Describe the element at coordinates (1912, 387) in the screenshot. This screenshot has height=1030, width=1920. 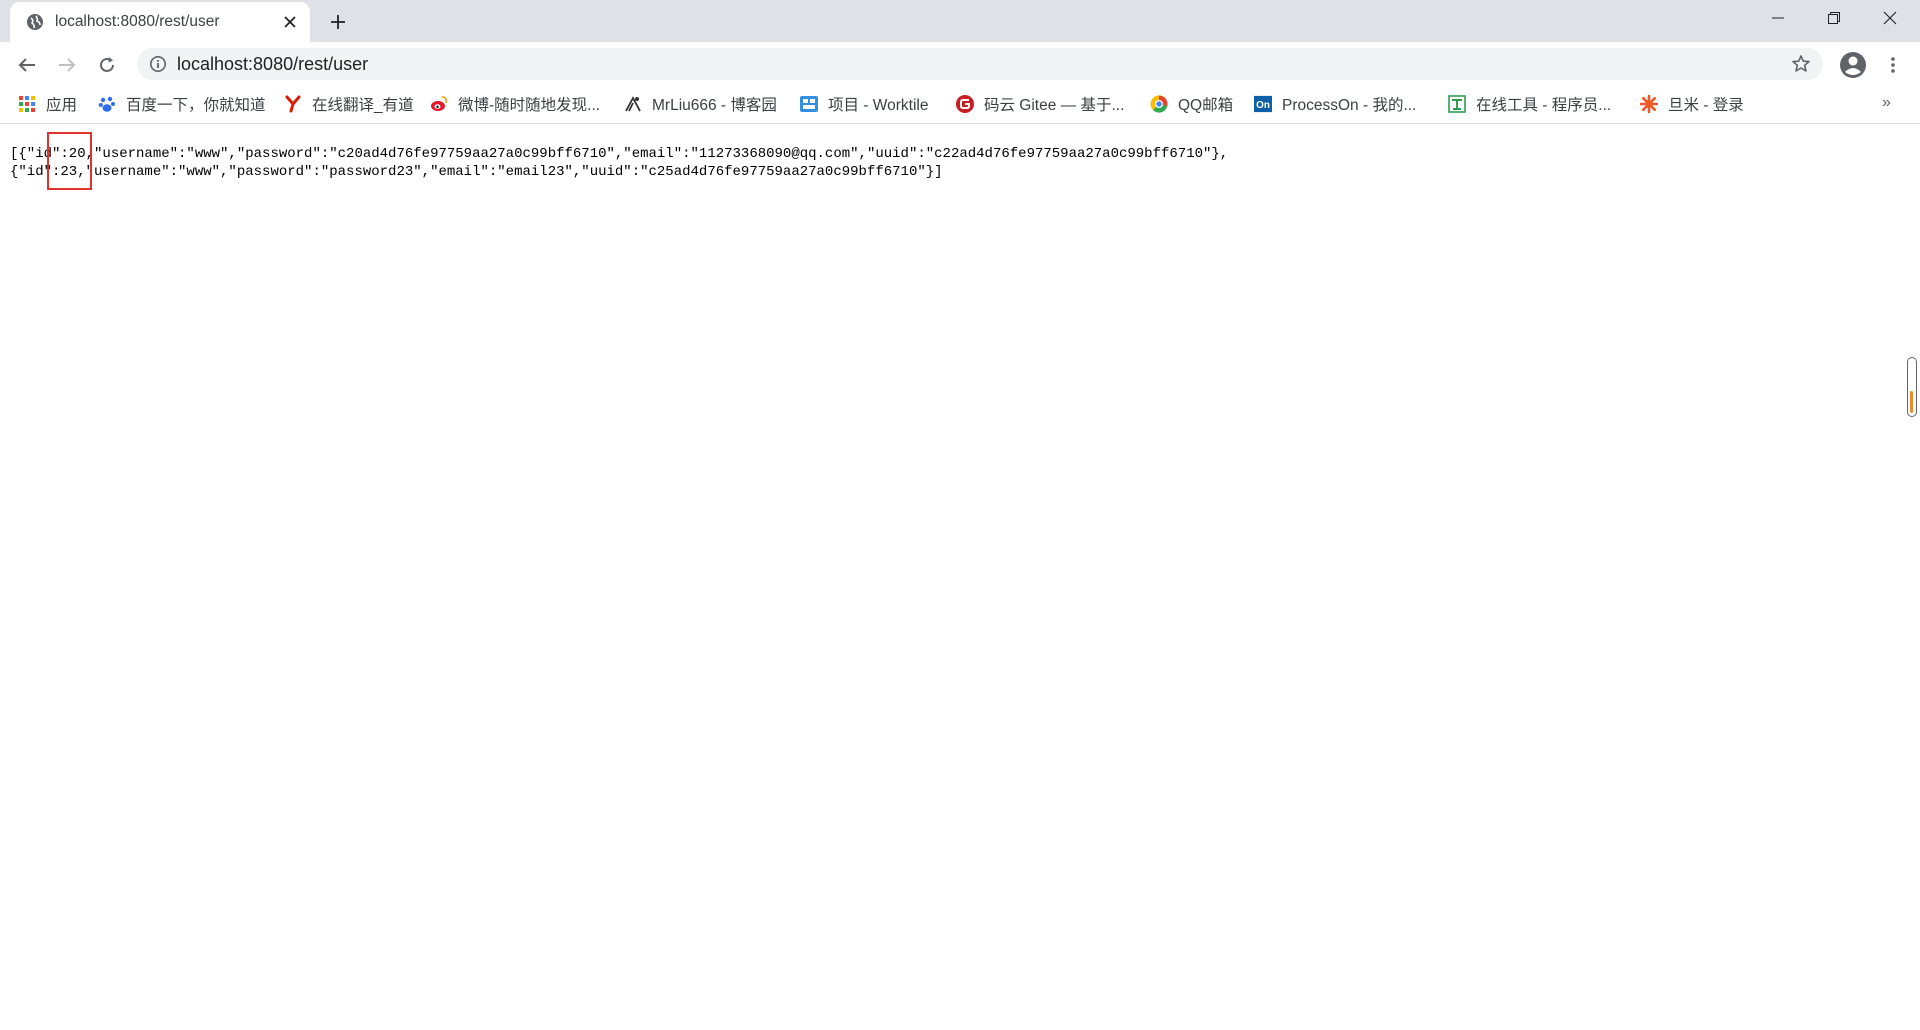
I see `scrollbar-thumb` at that location.